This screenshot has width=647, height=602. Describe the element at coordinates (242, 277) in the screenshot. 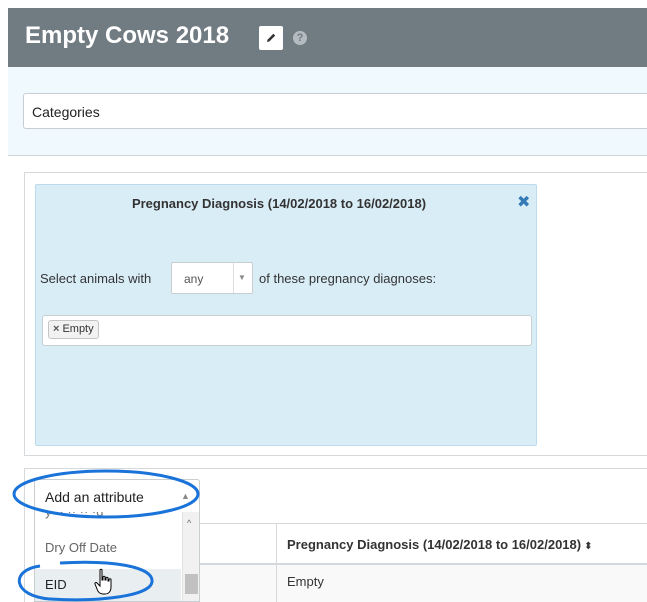

I see `chevron-down-icon: ▼` at that location.